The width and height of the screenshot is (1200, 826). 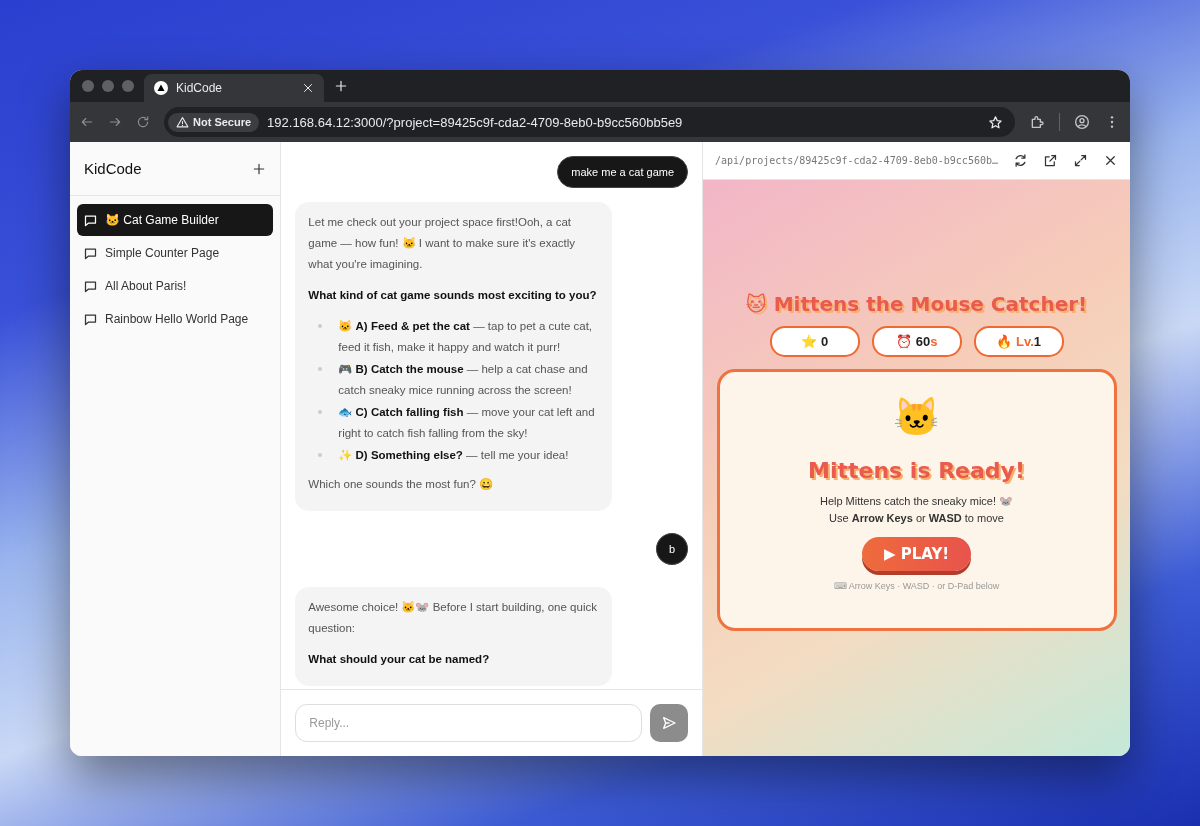 What do you see at coordinates (234, 88) in the screenshot?
I see `browser-tab: KidCode` at bounding box center [234, 88].